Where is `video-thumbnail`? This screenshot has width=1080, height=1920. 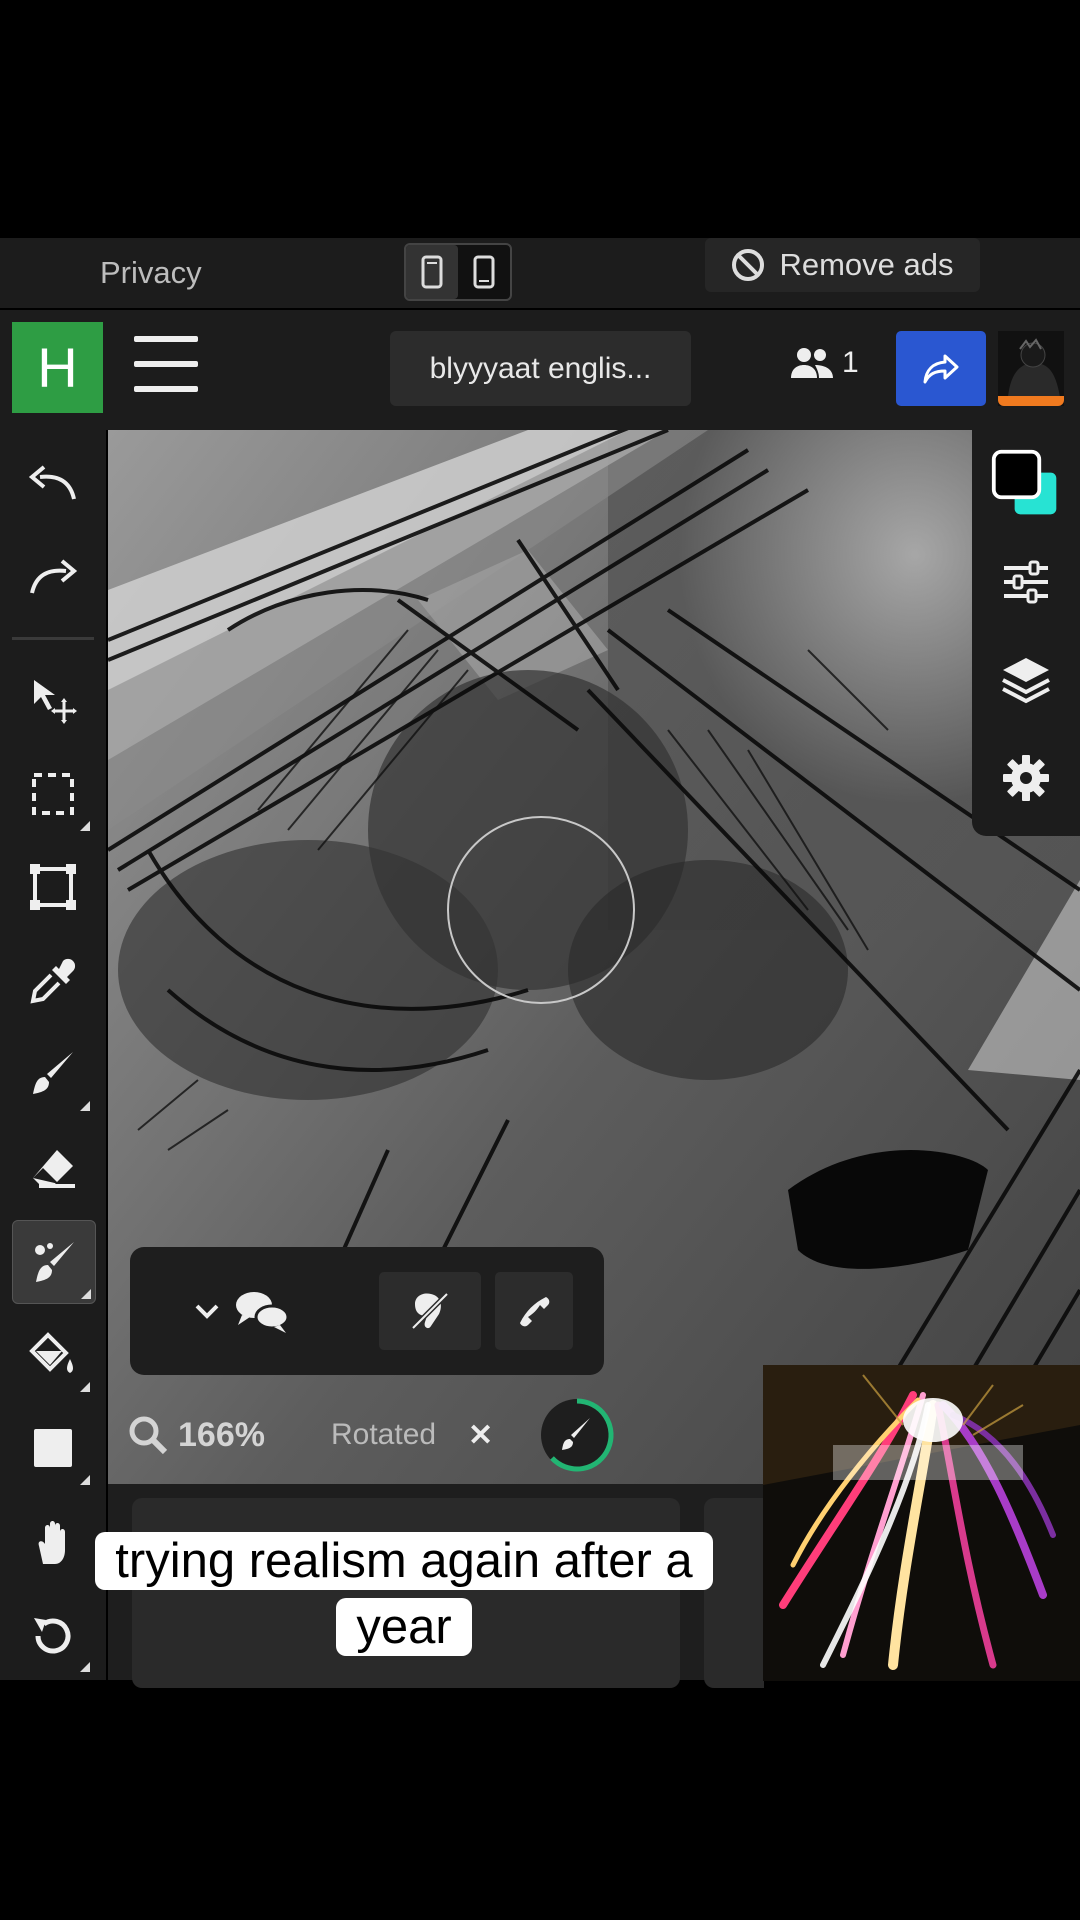
video-thumbnail is located at coordinates (921, 1523).